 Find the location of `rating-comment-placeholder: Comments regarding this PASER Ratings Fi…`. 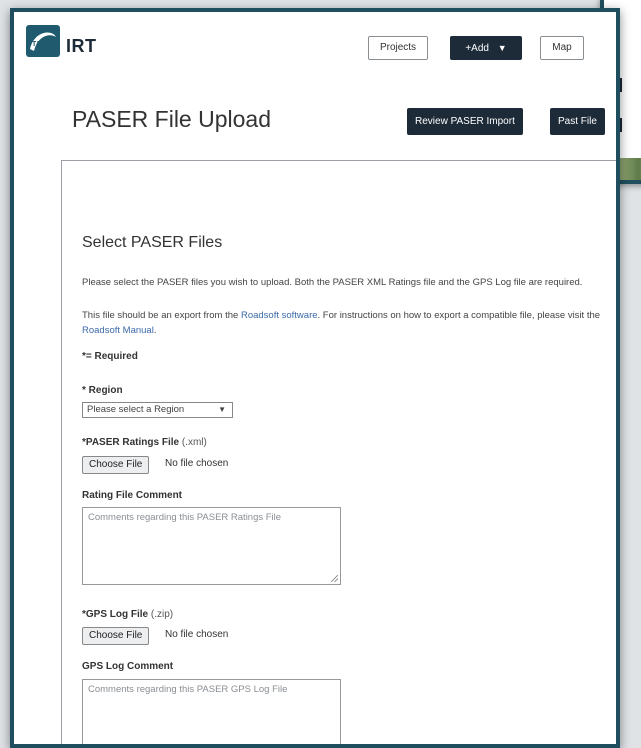

rating-comment-placeholder: Comments regarding this PASER Ratings Fi… is located at coordinates (185, 517).